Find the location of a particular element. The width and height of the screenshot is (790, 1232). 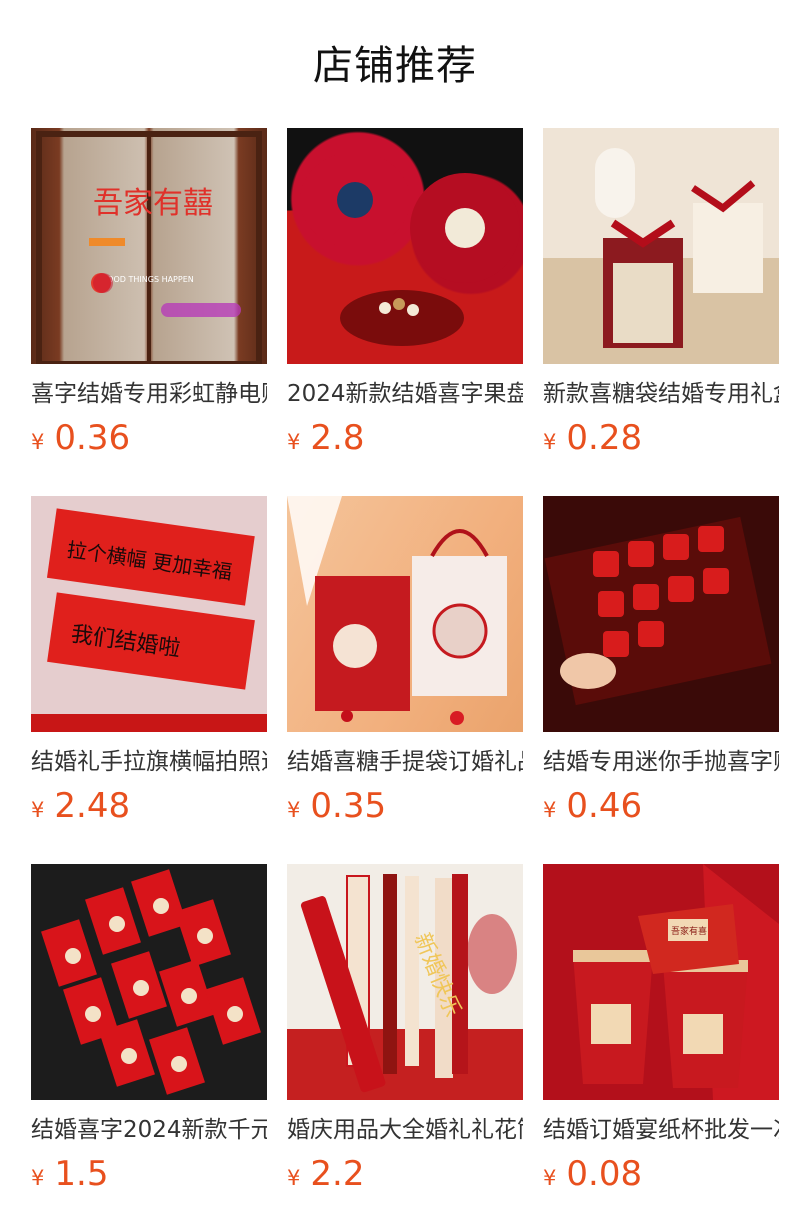

product-card: 2024新款结婚喜字果盘 ¥2.8 is located at coordinates (405, 312).